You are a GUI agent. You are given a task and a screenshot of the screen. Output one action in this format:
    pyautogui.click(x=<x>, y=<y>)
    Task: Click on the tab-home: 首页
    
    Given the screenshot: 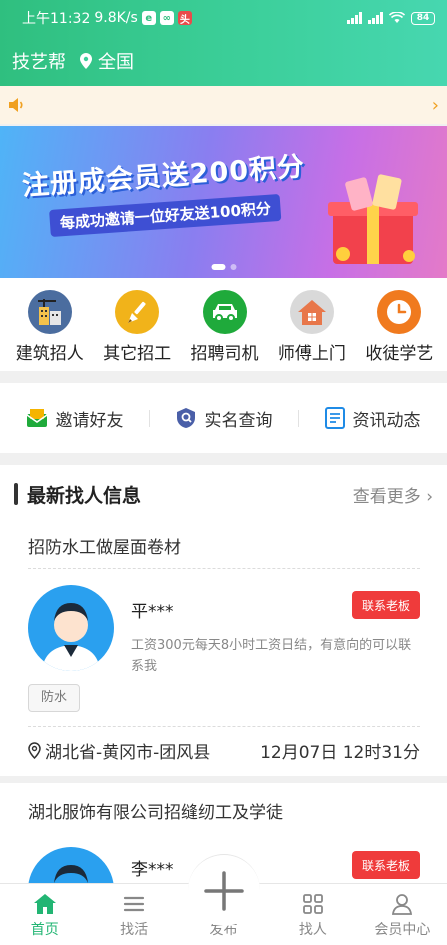 What is the action you would take?
    pyautogui.click(x=44, y=914)
    